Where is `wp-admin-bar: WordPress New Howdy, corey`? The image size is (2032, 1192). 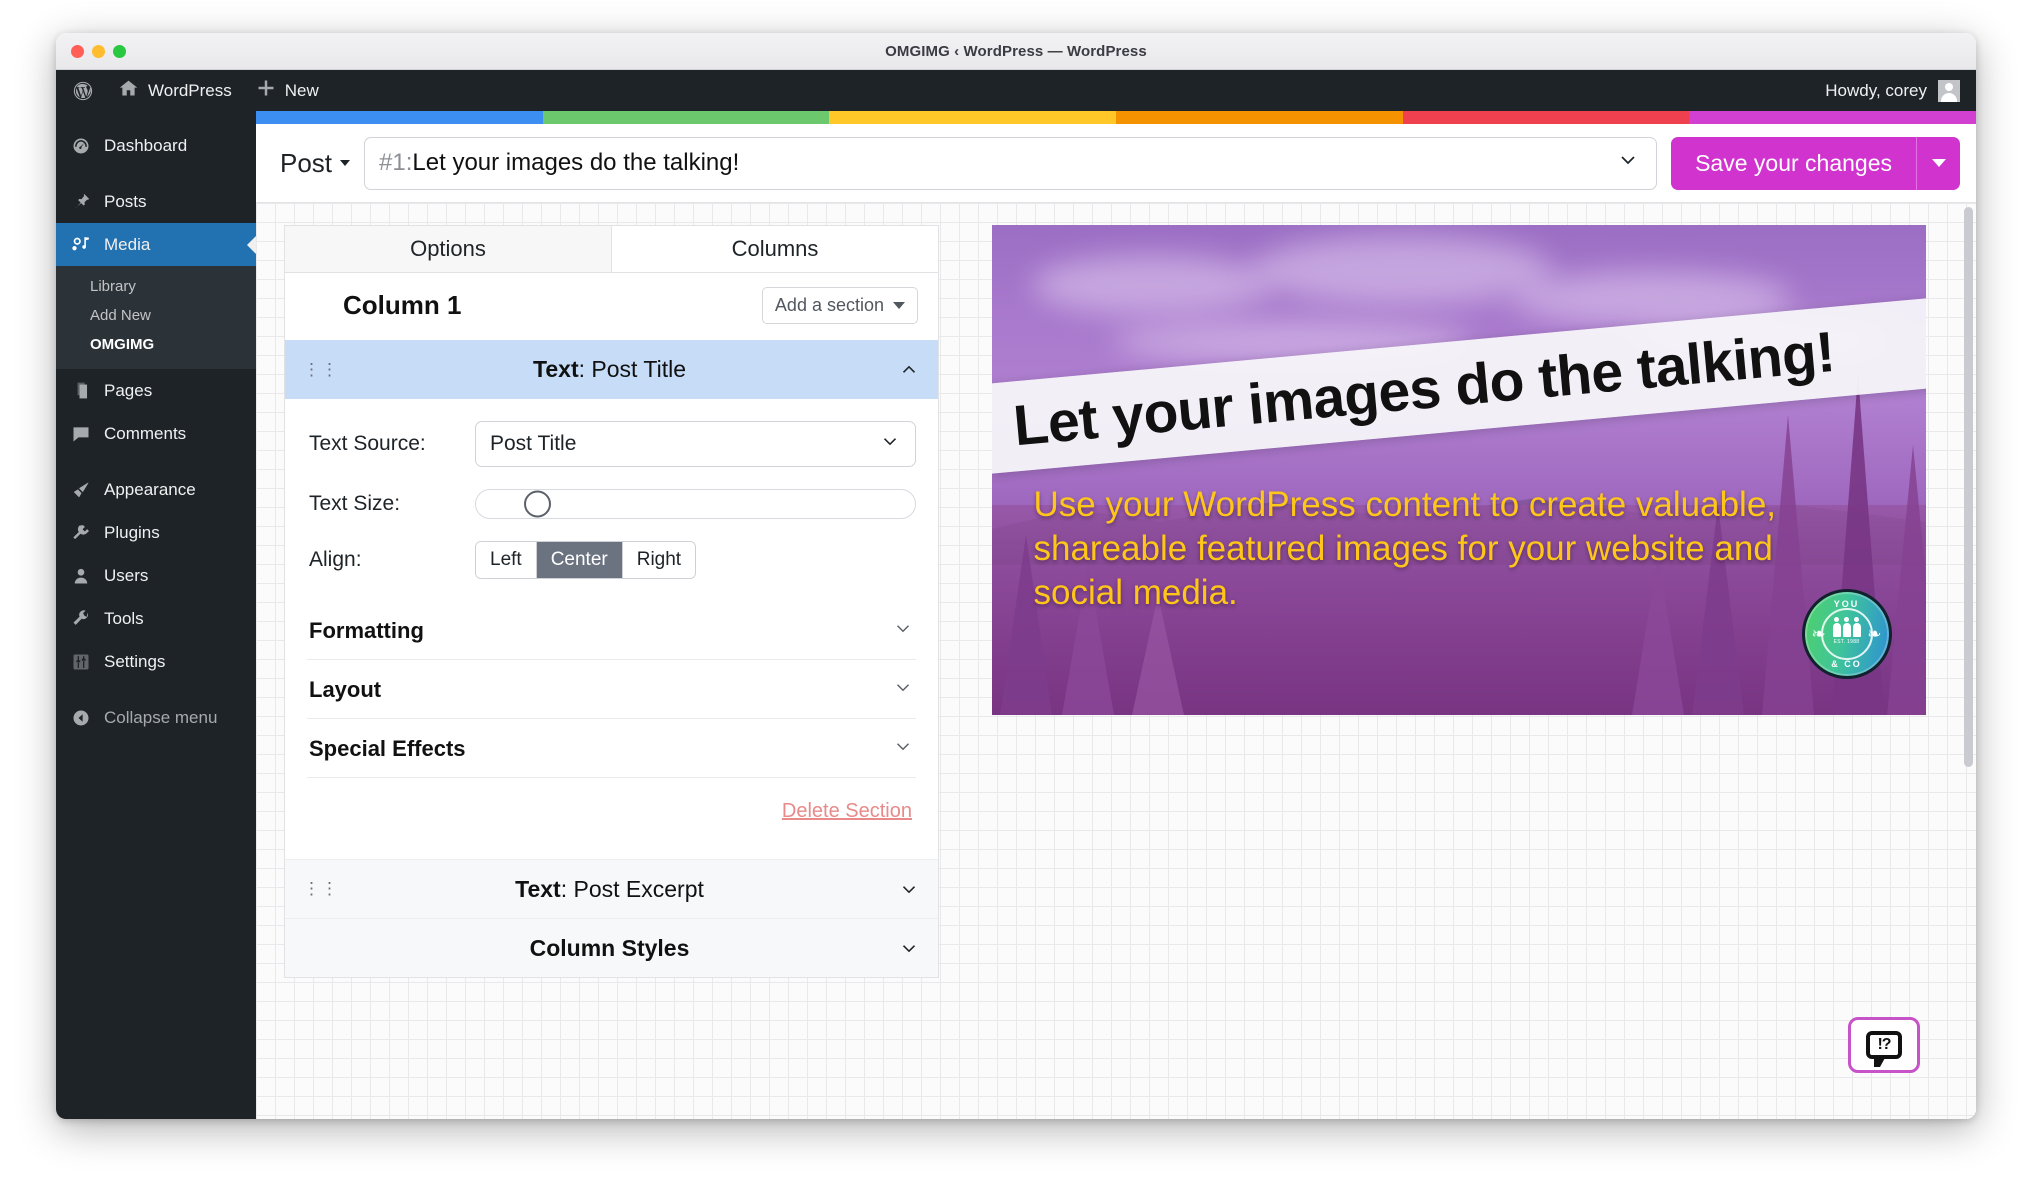 wp-admin-bar: WordPress New Howdy, corey is located at coordinates (1016, 90).